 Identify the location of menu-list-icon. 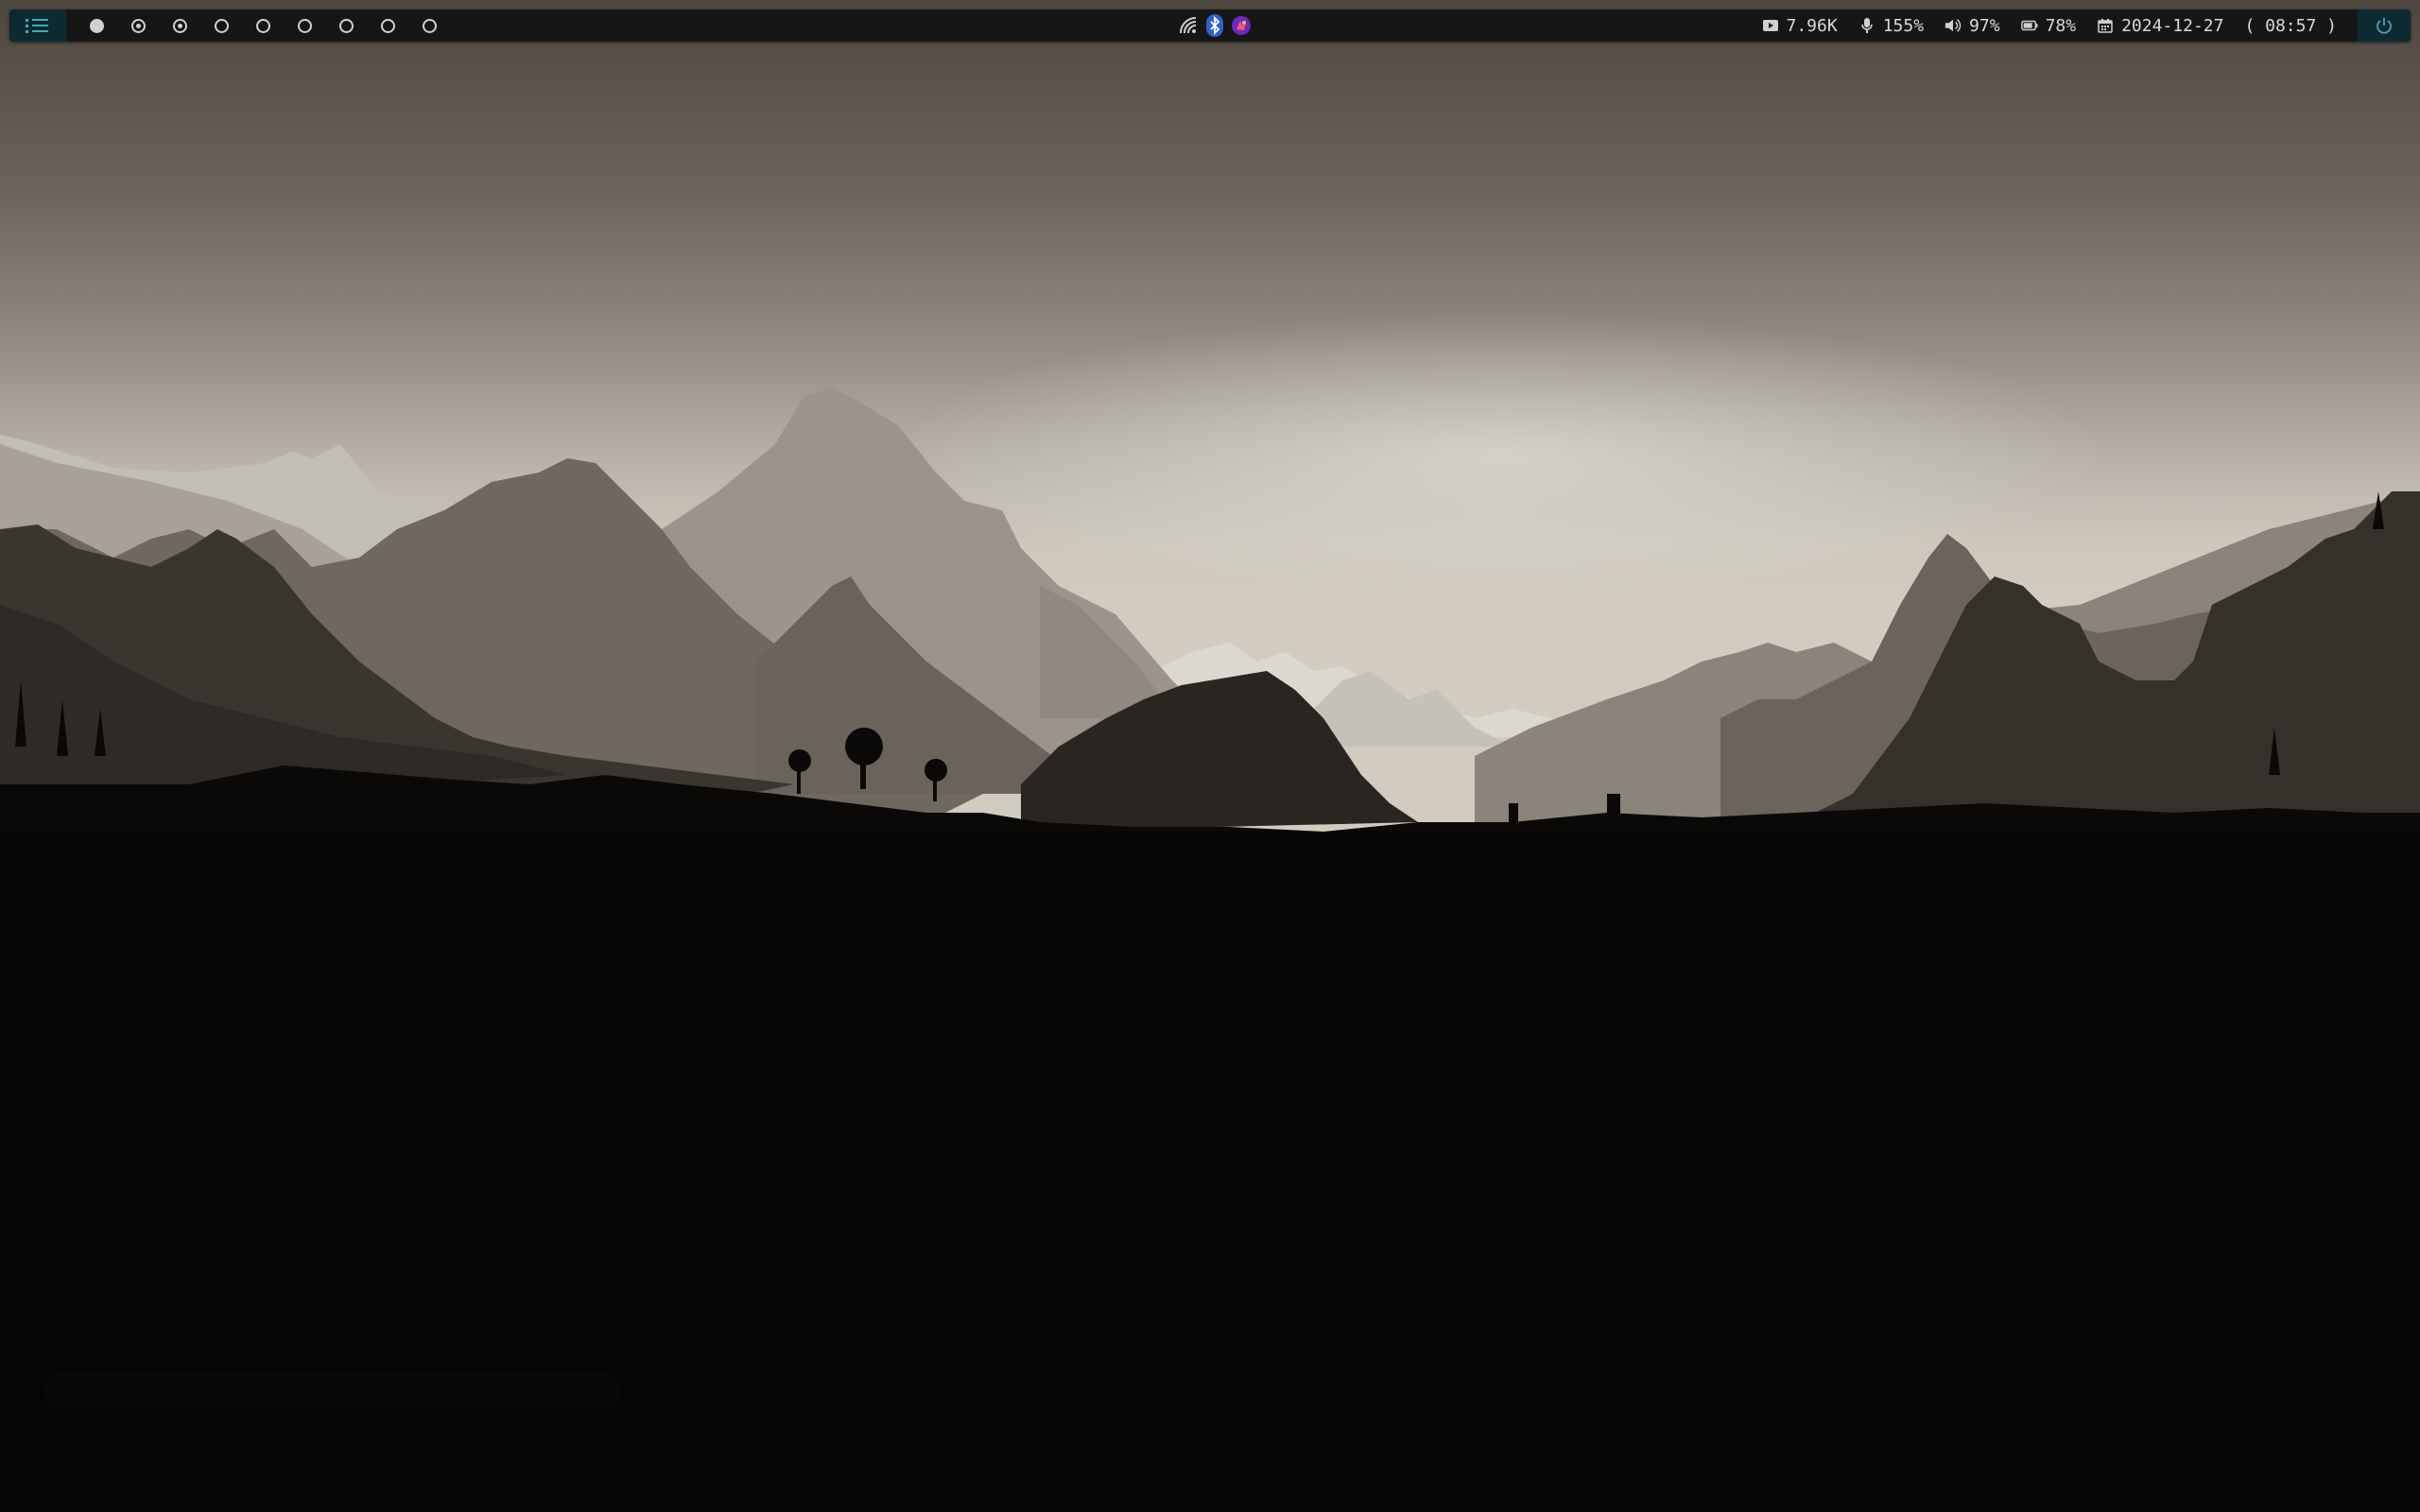
(37, 26).